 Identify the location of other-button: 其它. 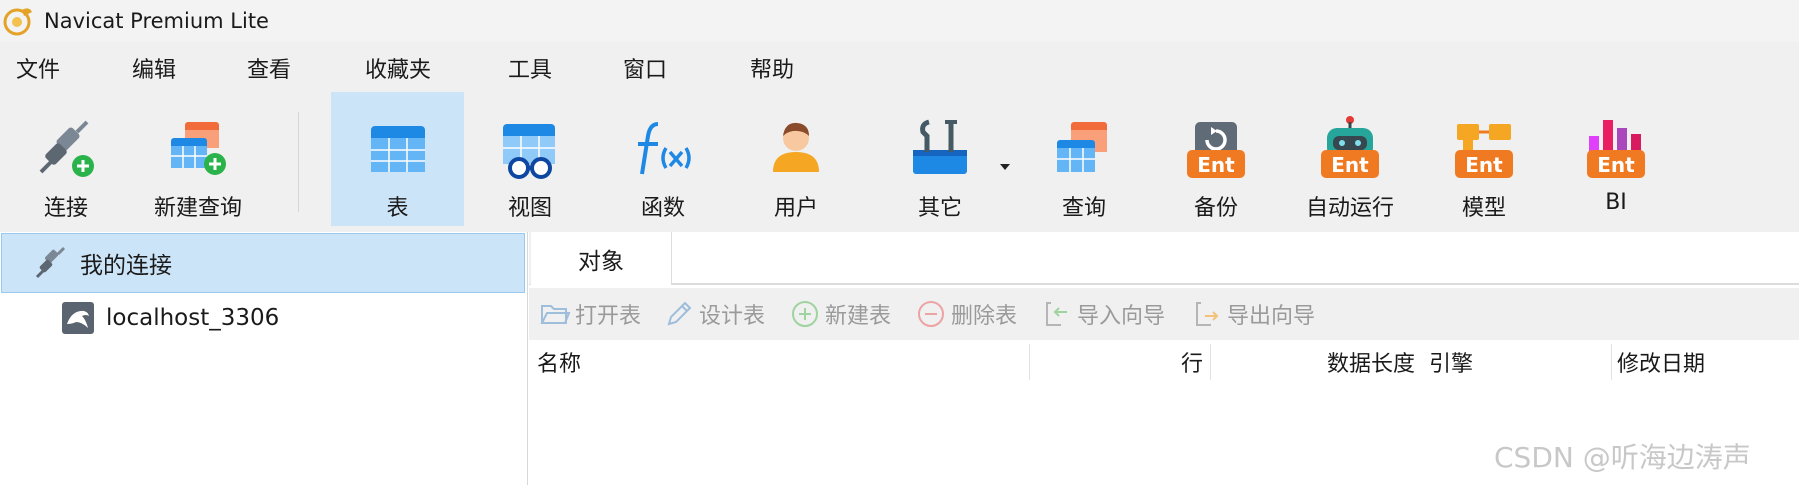
(940, 159).